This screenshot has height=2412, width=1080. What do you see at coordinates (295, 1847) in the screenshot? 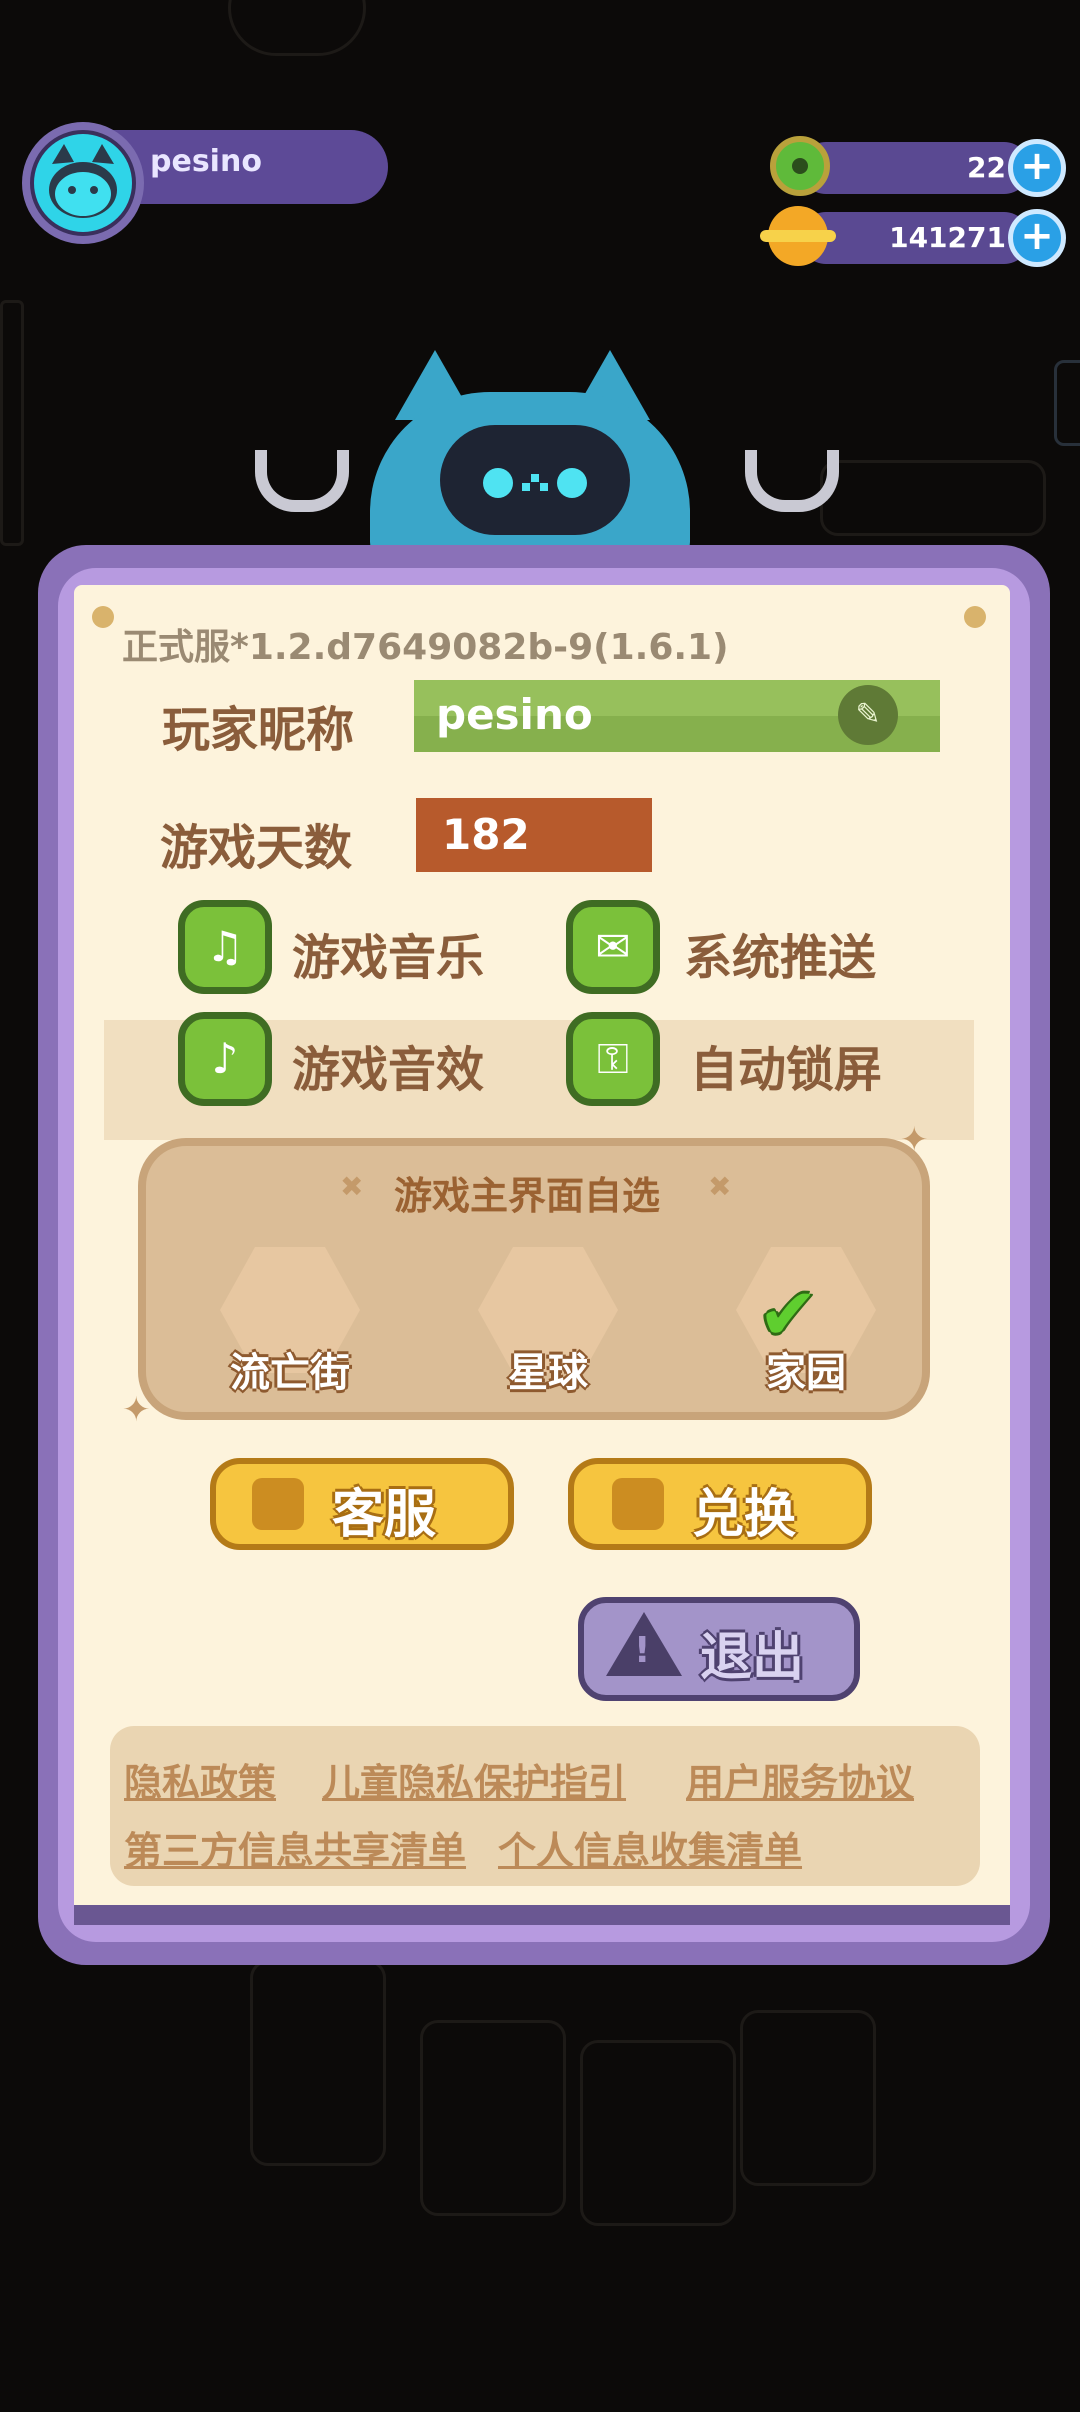
I see `link-third-party-sharing: 第三方信息共享清单` at bounding box center [295, 1847].